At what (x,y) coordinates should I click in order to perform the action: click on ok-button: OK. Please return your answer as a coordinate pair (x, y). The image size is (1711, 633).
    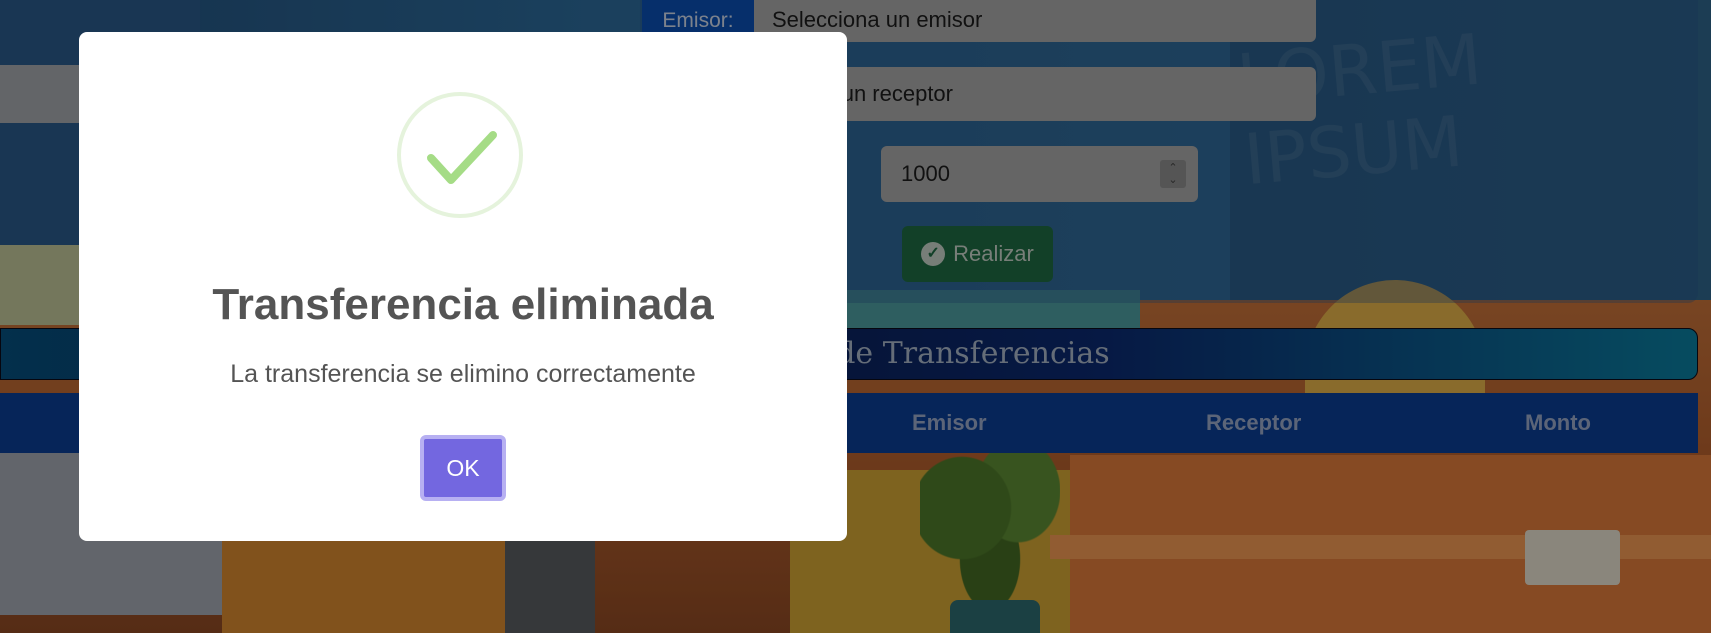
    Looking at the image, I should click on (463, 468).